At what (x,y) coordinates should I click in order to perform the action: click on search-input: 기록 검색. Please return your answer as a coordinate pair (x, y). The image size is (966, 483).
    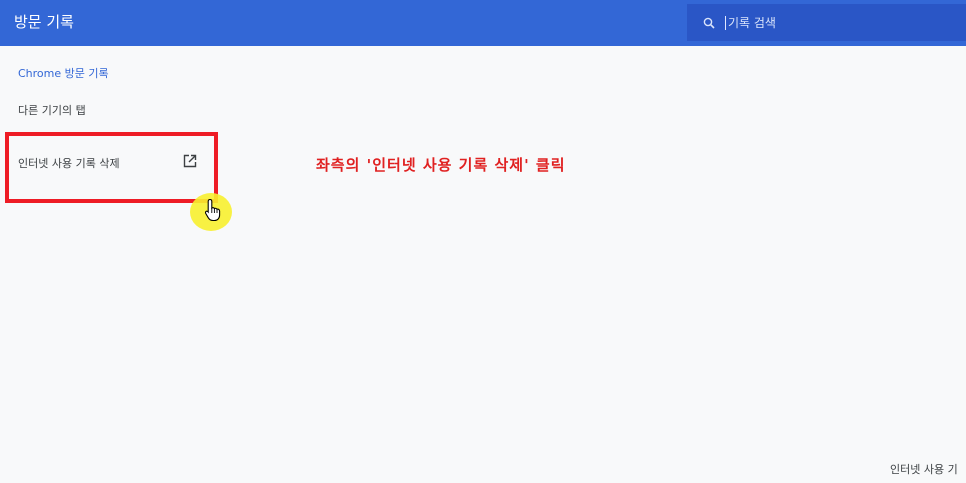
    Looking at the image, I should click on (750, 22).